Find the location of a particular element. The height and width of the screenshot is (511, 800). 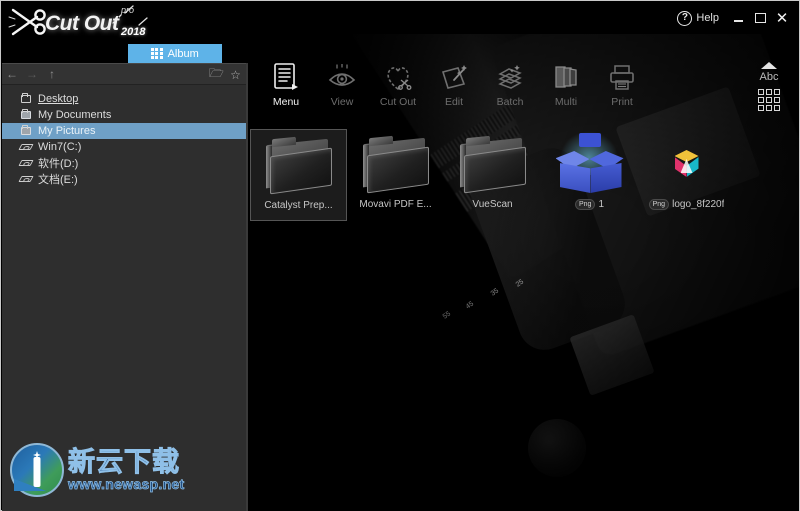

toolbar-item-batch: Batch is located at coordinates (510, 90).